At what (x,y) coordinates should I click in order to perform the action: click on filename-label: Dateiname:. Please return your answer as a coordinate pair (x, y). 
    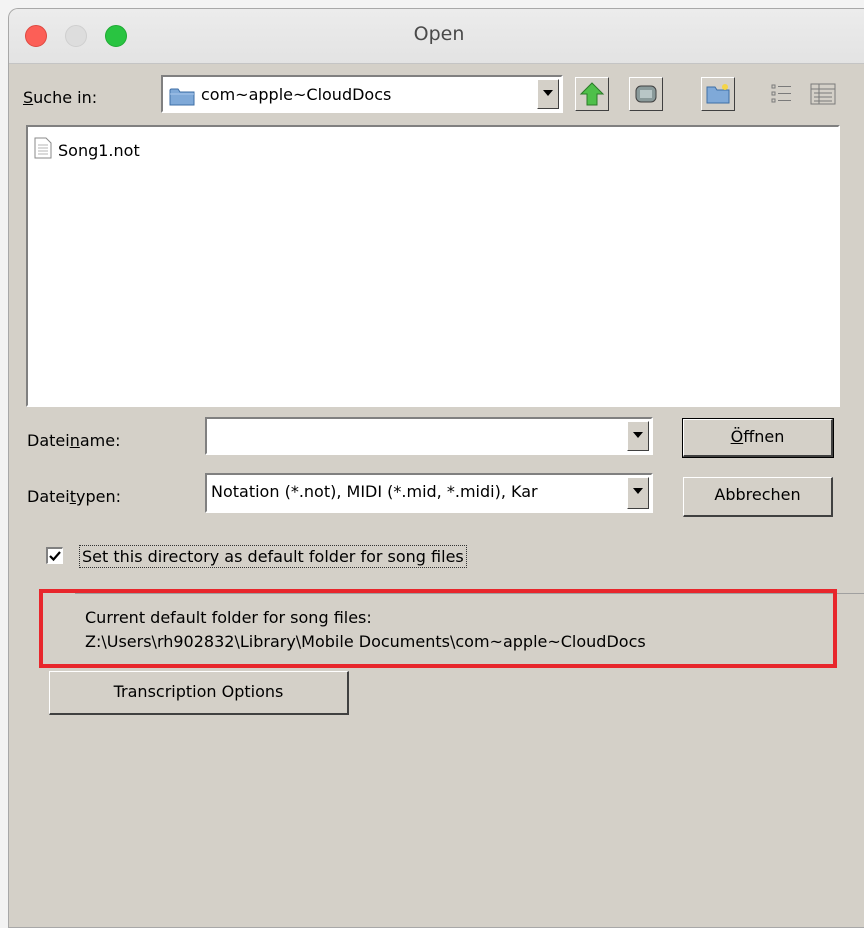
    Looking at the image, I should click on (74, 440).